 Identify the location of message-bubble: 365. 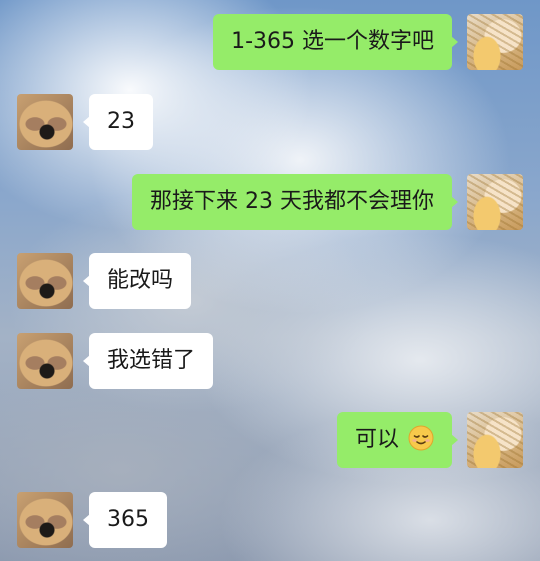
(125, 520).